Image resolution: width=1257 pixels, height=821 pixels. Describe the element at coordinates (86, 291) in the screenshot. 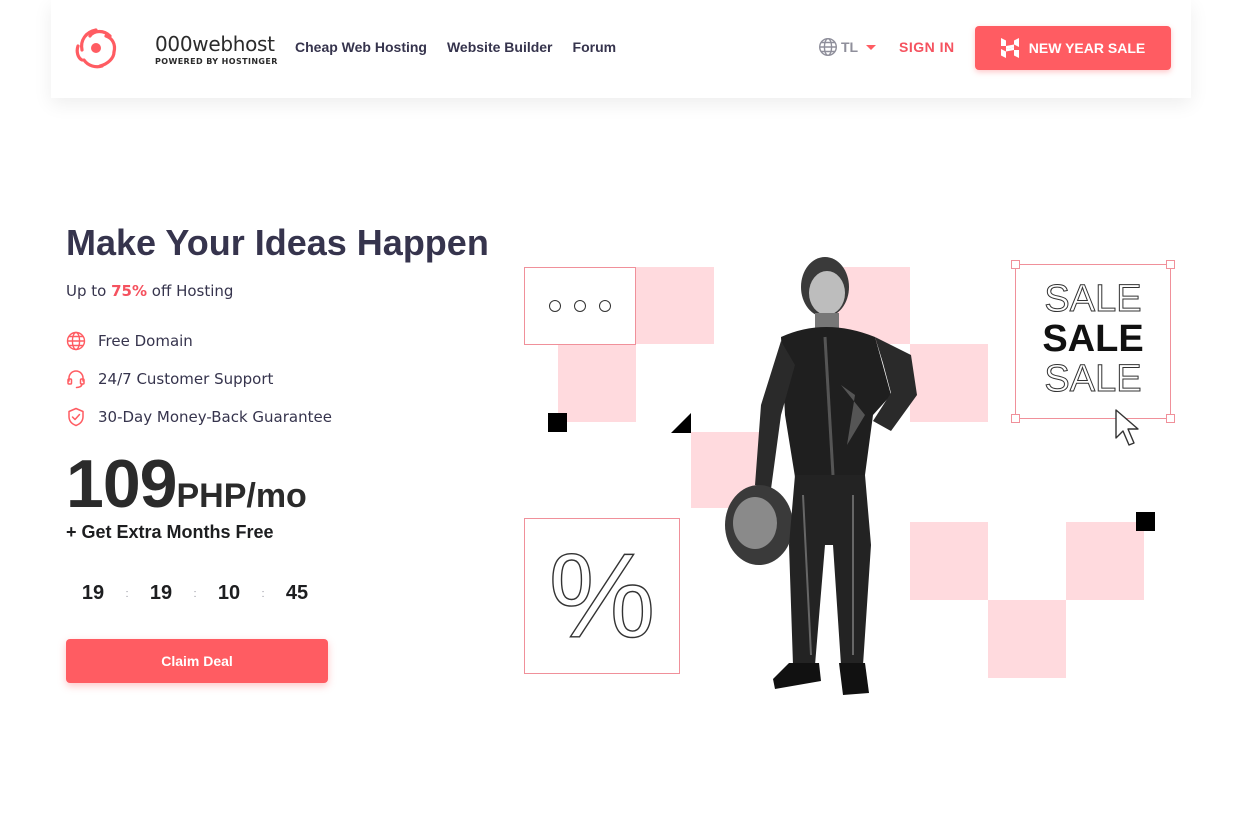

I see `hero-subtitle-prefix: Up to` at that location.